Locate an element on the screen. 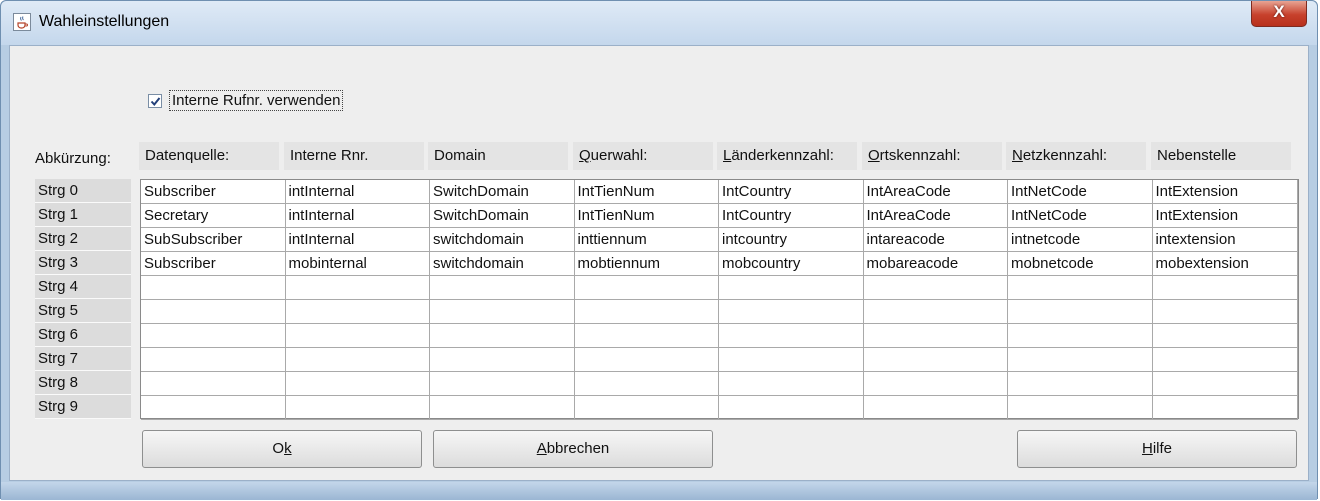  row-header-strg-5: Strg 5 is located at coordinates (83, 311).